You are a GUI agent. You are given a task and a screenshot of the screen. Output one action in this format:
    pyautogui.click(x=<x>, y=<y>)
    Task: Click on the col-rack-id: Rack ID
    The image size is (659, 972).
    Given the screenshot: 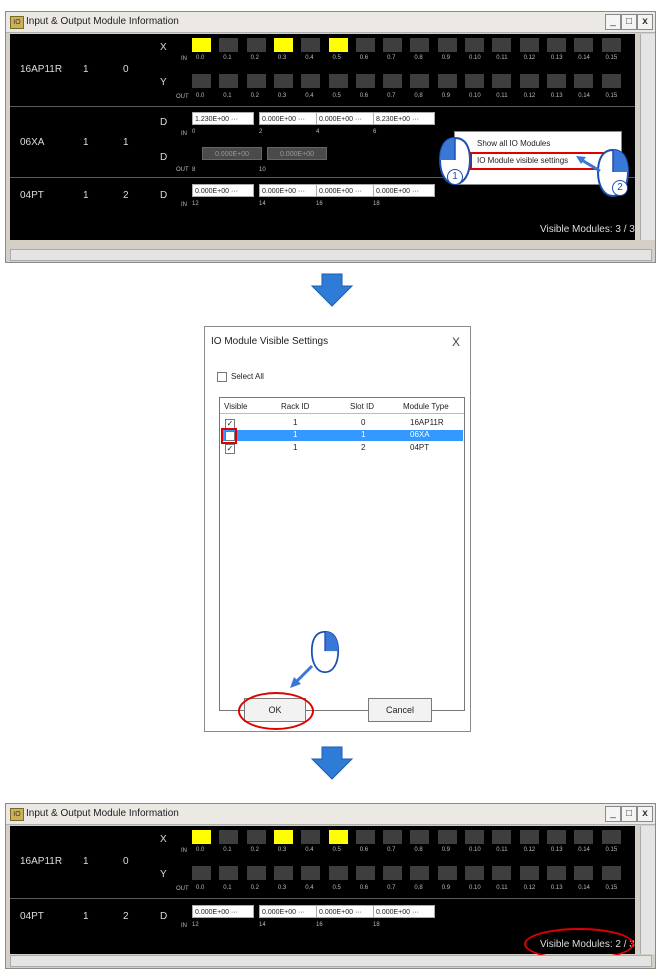 What is the action you would take?
    pyautogui.click(x=295, y=406)
    